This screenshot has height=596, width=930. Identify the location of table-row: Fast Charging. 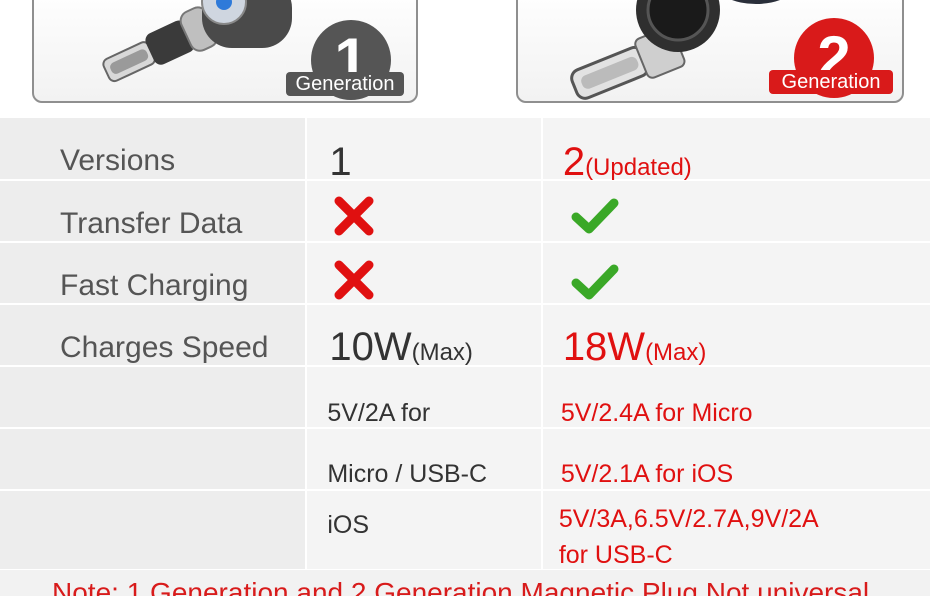
(465, 273).